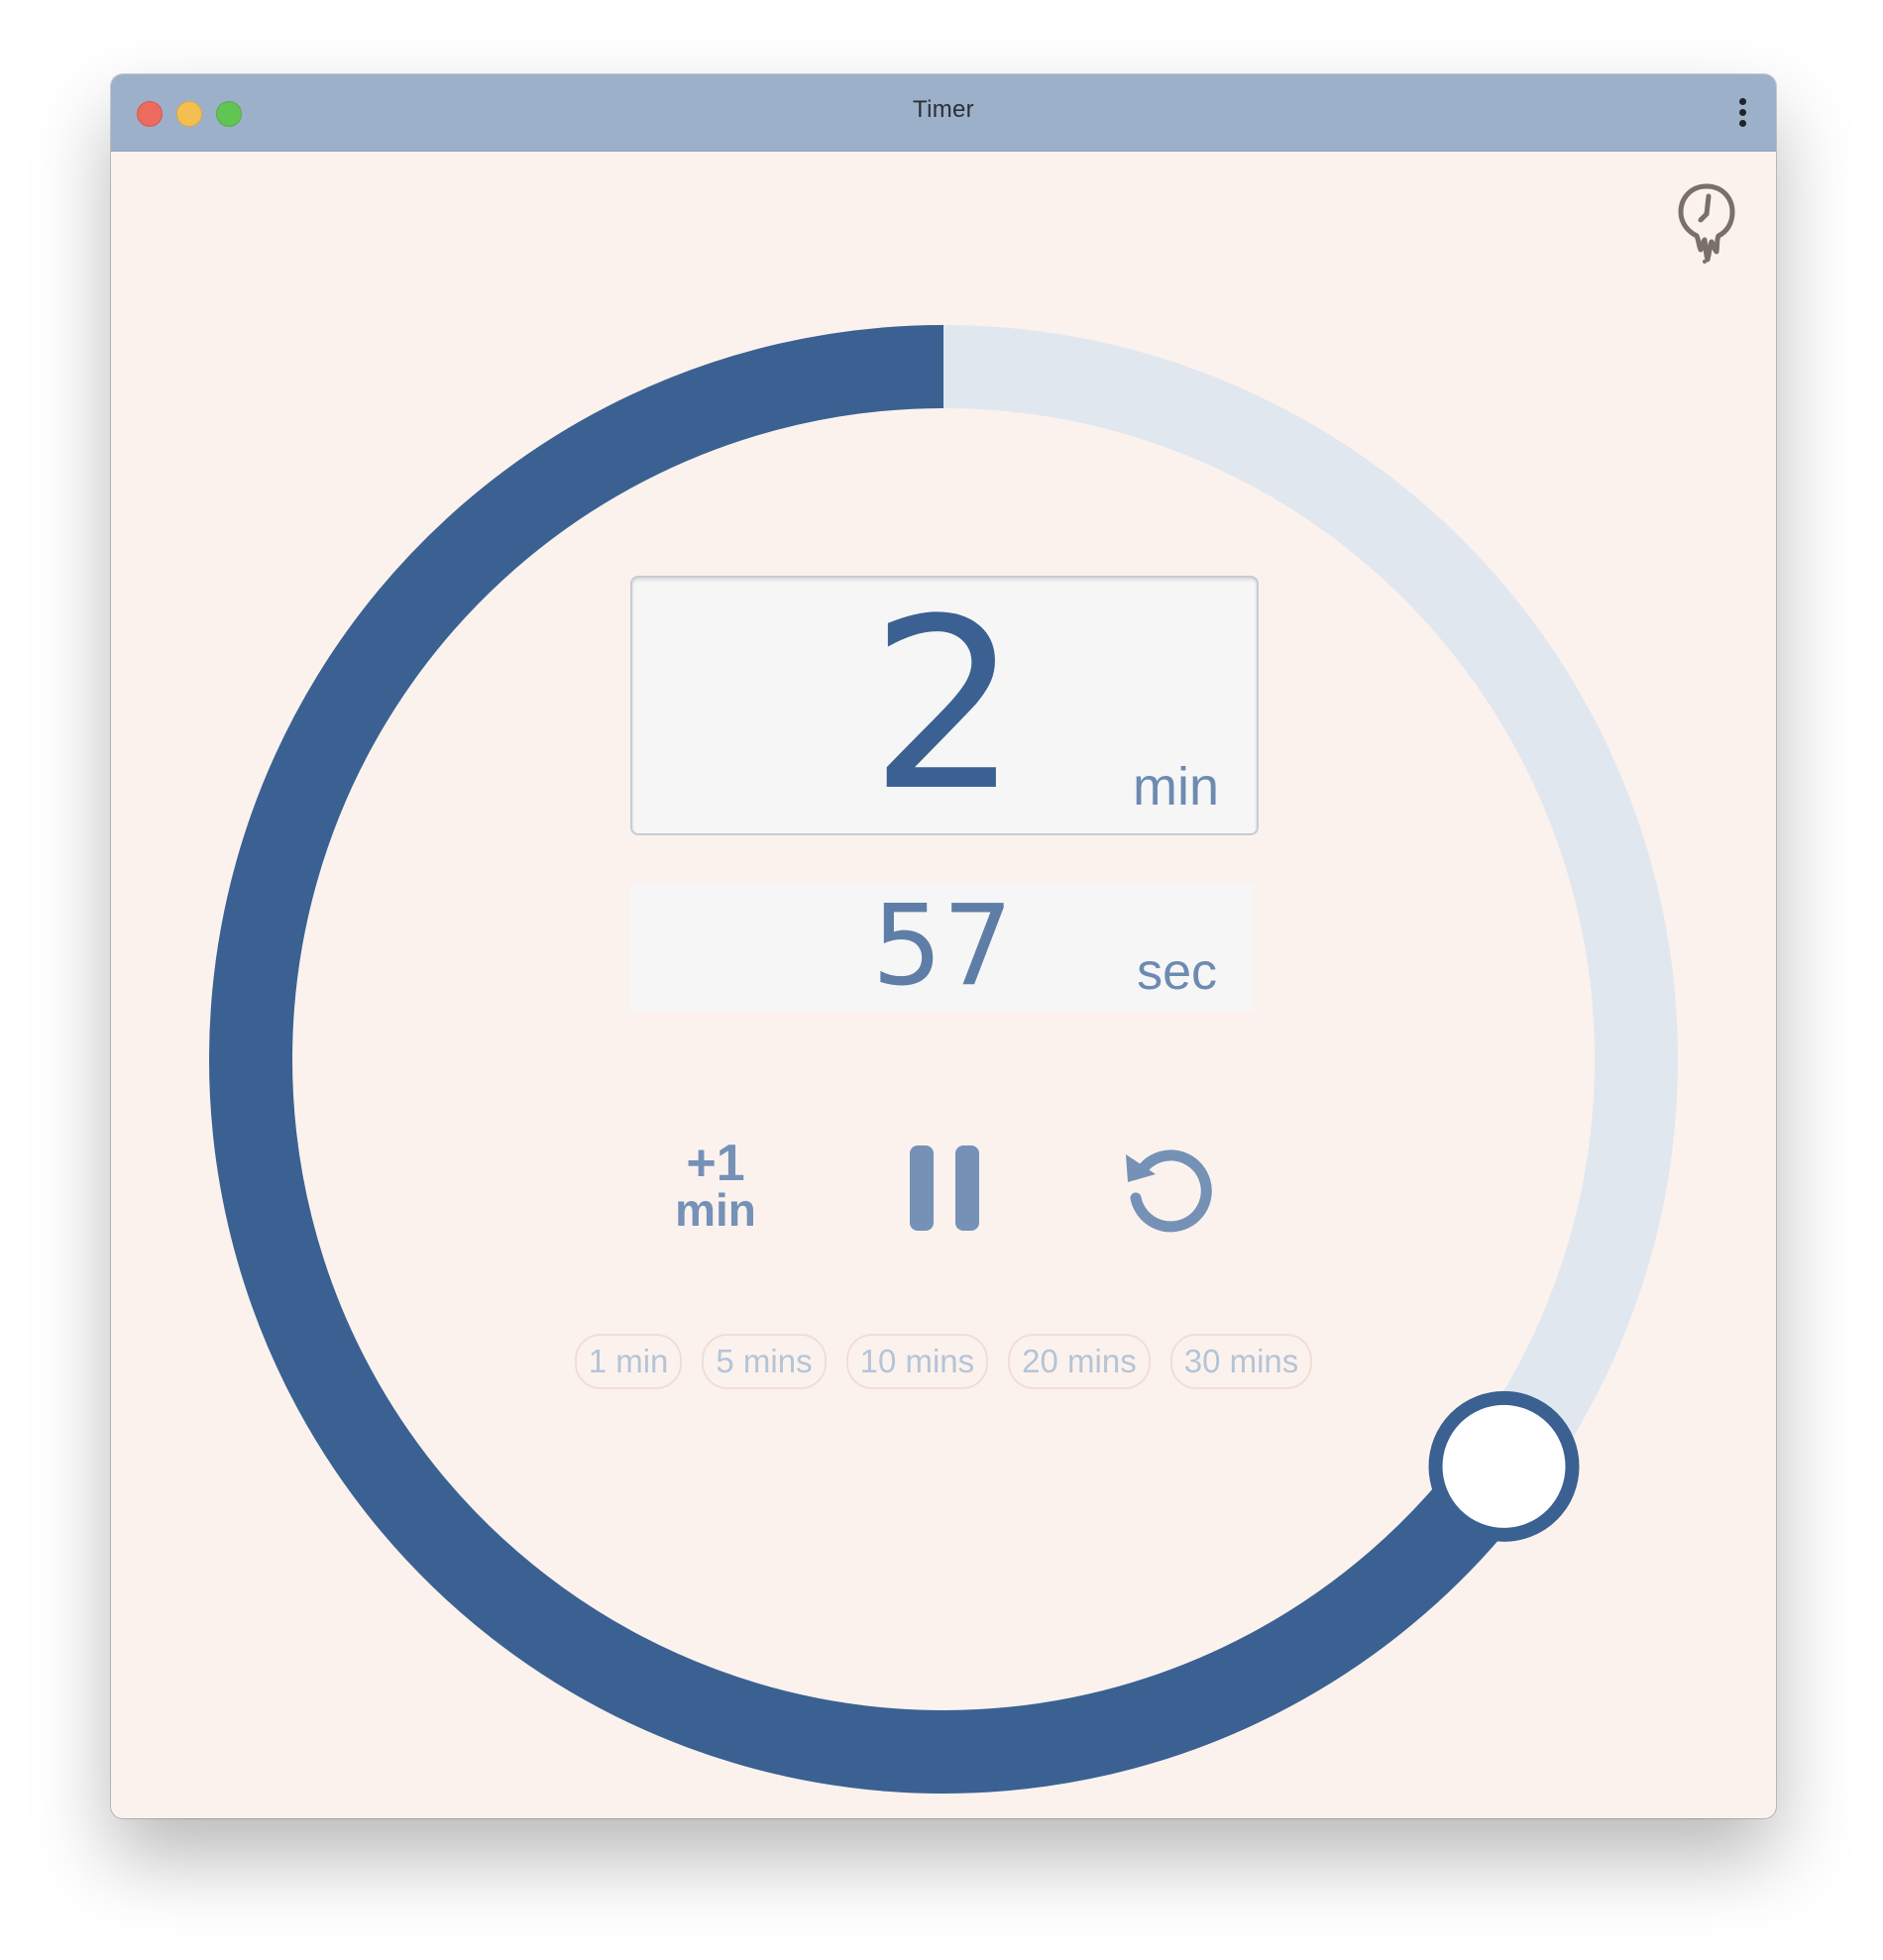  What do you see at coordinates (944, 1188) in the screenshot?
I see `pause-button` at bounding box center [944, 1188].